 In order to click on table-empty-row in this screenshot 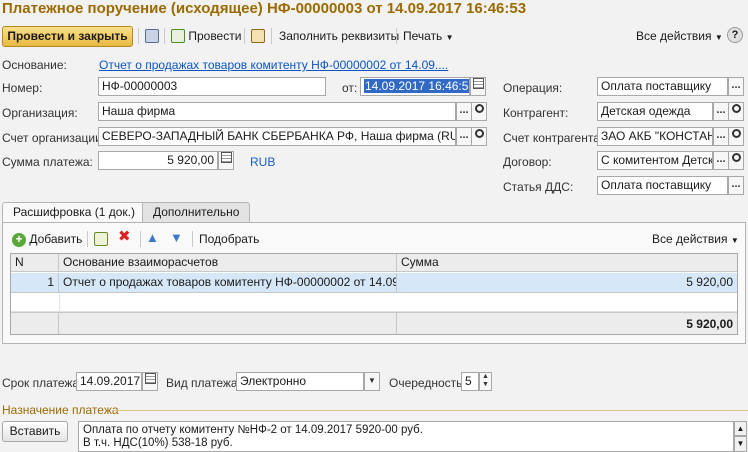, I will do `click(374, 303)`.